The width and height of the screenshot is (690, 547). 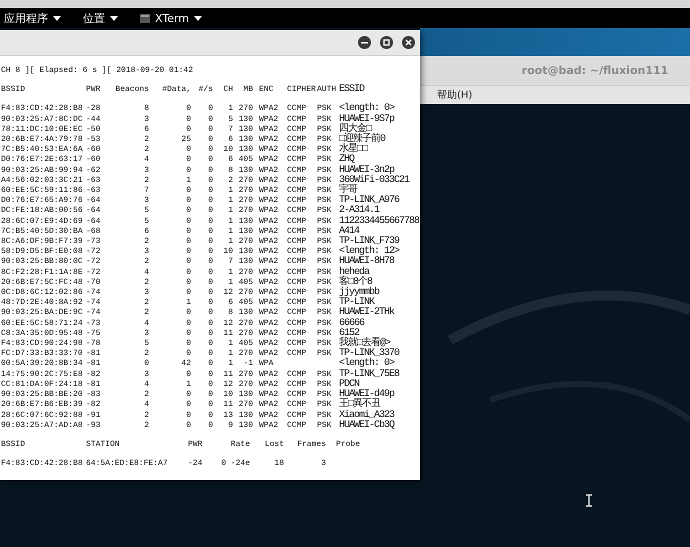 I want to click on column-header: Frames, so click(x=311, y=445).